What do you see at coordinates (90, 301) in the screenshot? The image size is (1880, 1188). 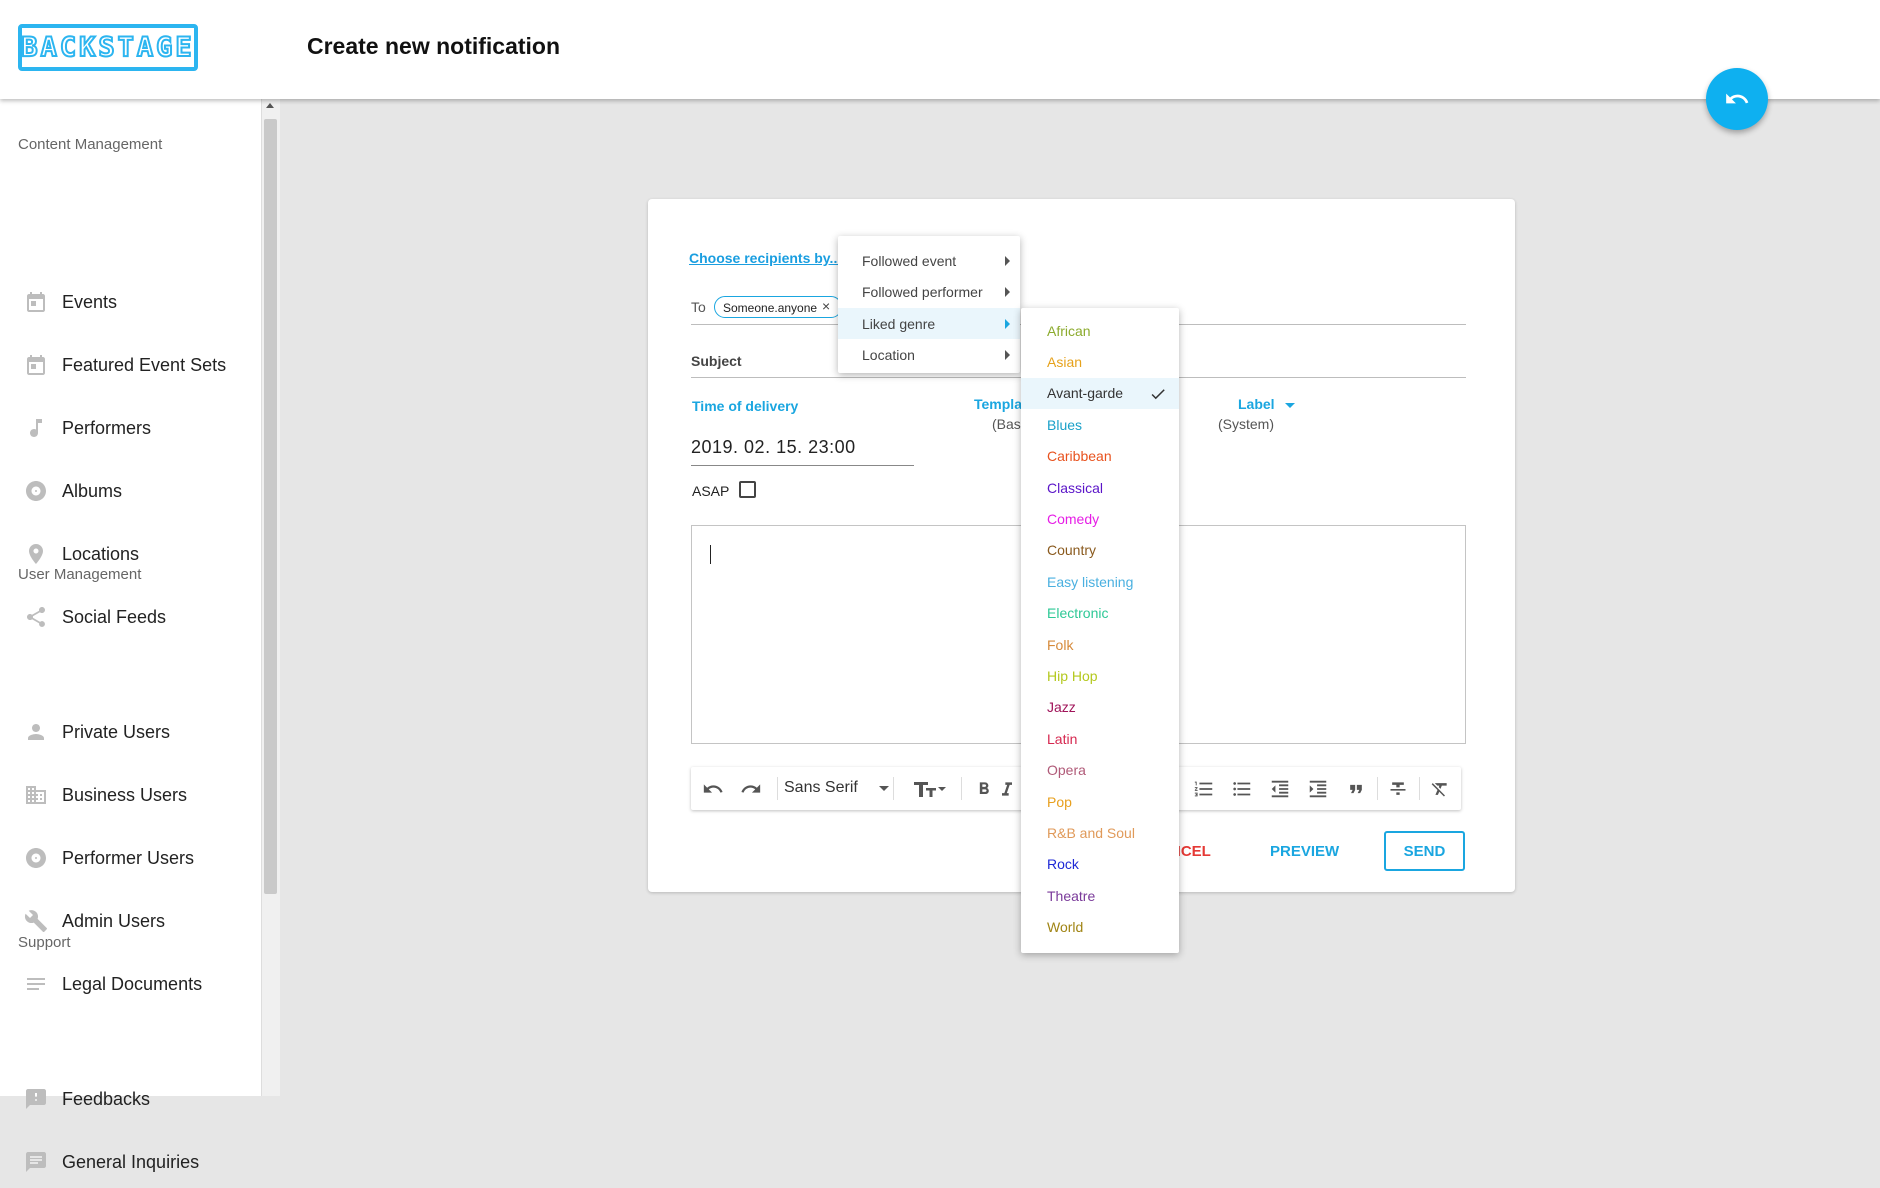 I see `sidebar-item-label: Events` at bounding box center [90, 301].